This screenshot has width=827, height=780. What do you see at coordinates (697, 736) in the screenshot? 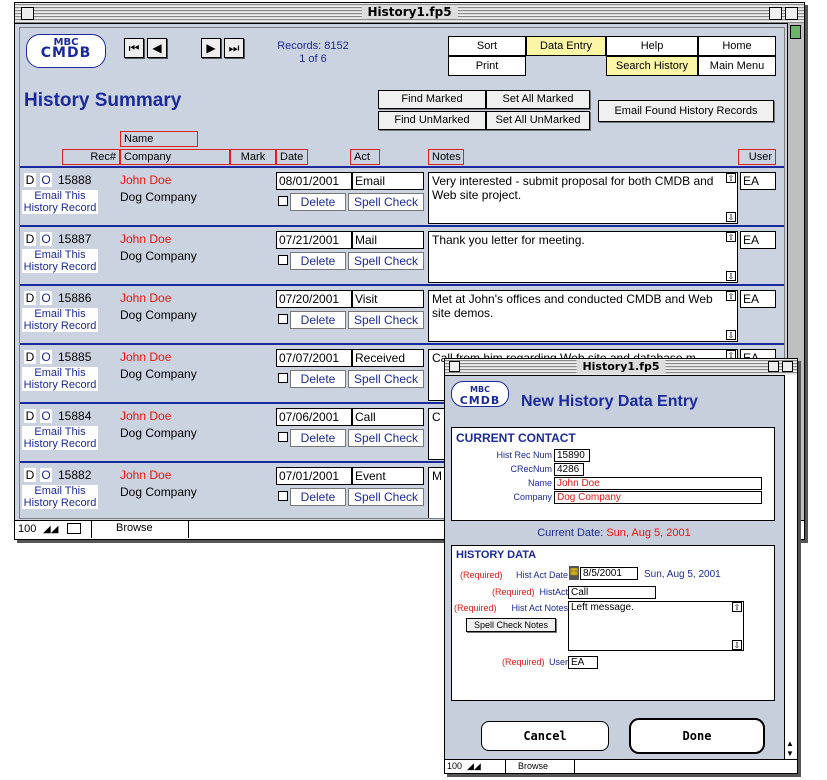
I see `done-button: Done` at bounding box center [697, 736].